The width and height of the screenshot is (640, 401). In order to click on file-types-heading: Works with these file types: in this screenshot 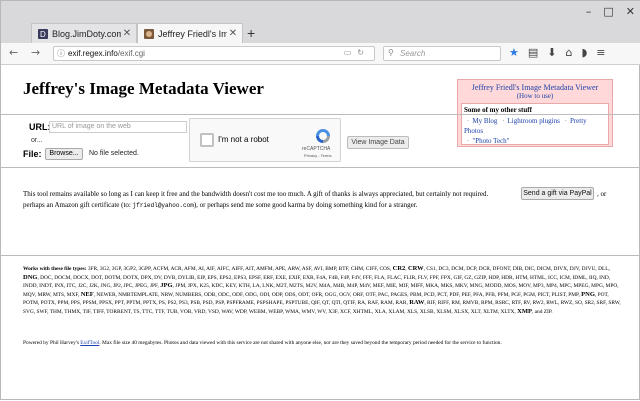, I will do `click(55, 269)`.